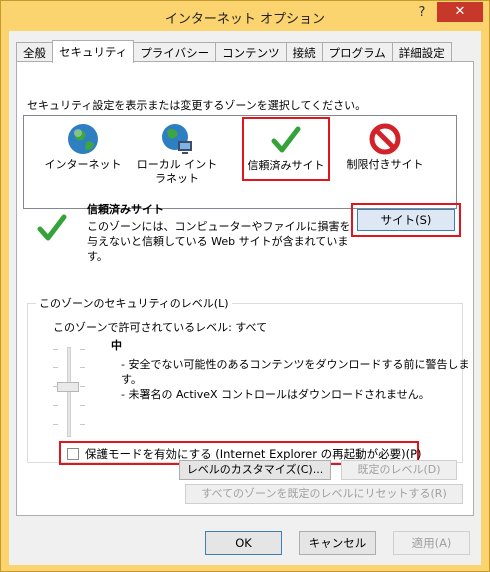  Describe the element at coordinates (286, 139) in the screenshot. I see `check-icon` at that location.